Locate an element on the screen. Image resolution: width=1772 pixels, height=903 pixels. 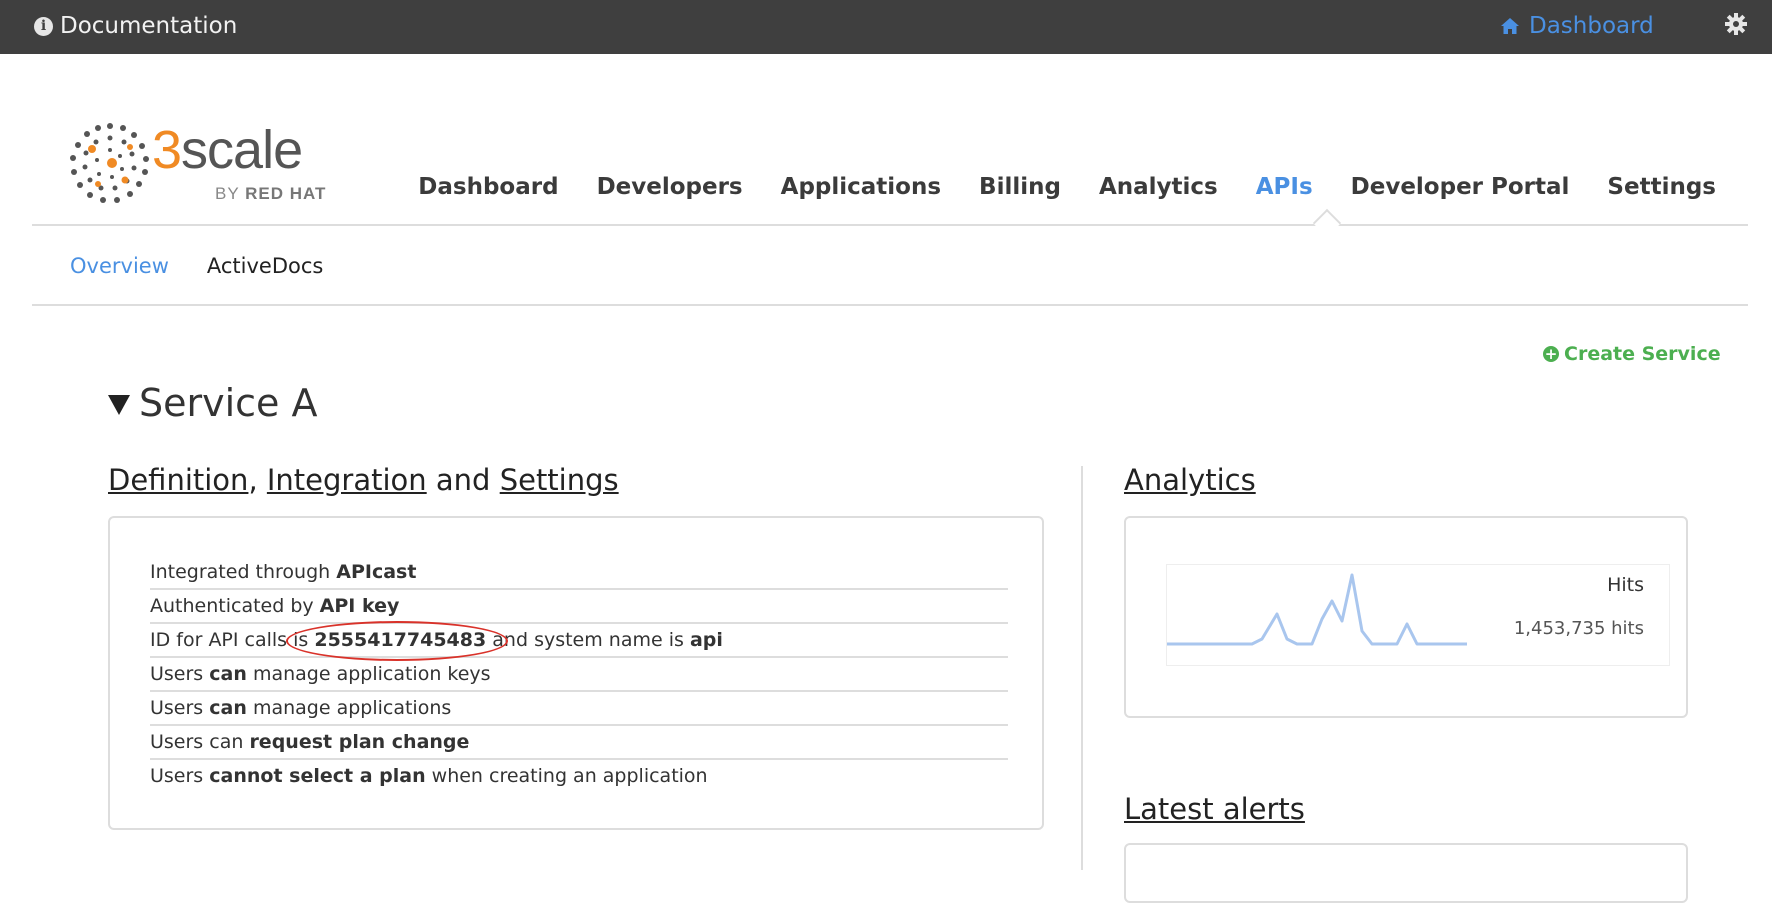
dashboard-link: Dashboard is located at coordinates (1577, 26).